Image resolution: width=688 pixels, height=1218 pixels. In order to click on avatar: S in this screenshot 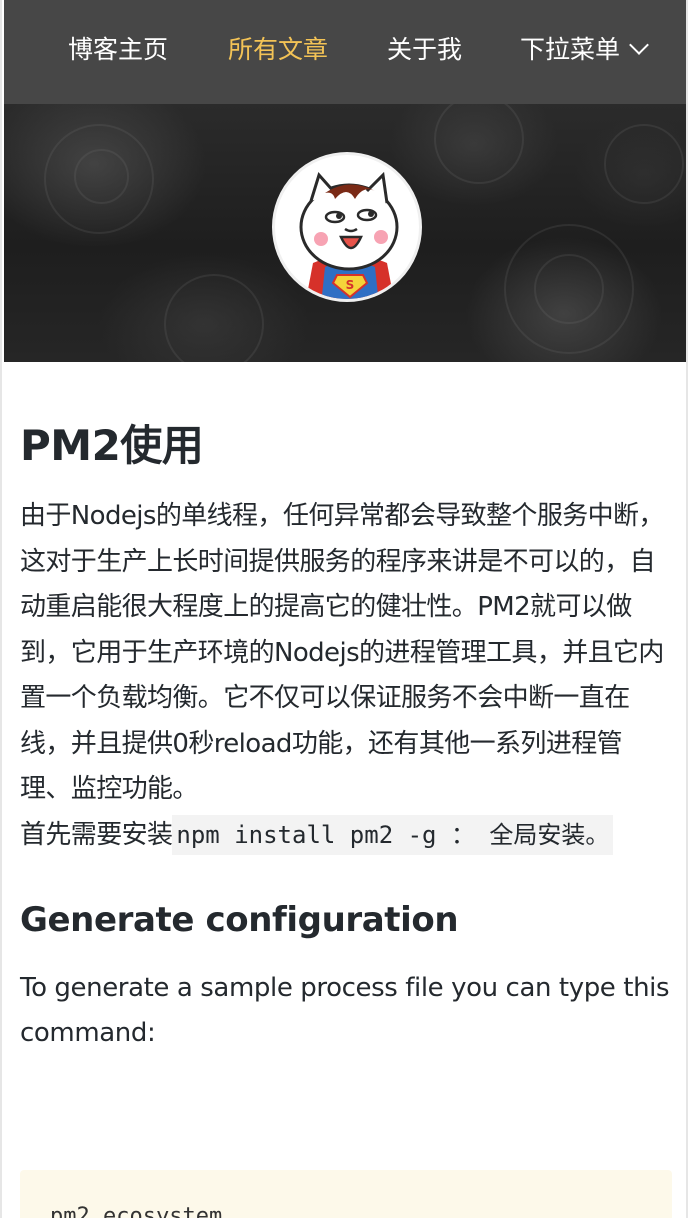, I will do `click(347, 227)`.